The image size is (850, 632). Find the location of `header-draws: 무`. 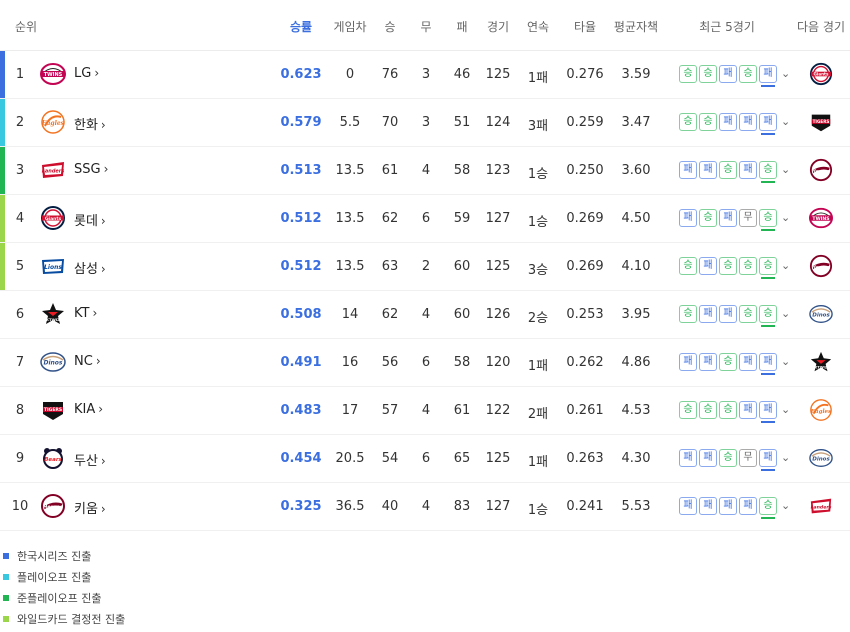

header-draws: 무 is located at coordinates (425, 26).